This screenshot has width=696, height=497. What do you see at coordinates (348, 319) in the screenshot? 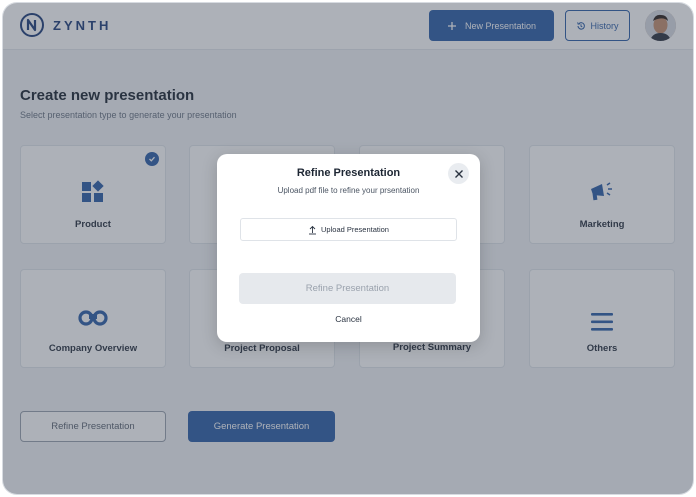
I see `cancel-button: Cancel` at bounding box center [348, 319].